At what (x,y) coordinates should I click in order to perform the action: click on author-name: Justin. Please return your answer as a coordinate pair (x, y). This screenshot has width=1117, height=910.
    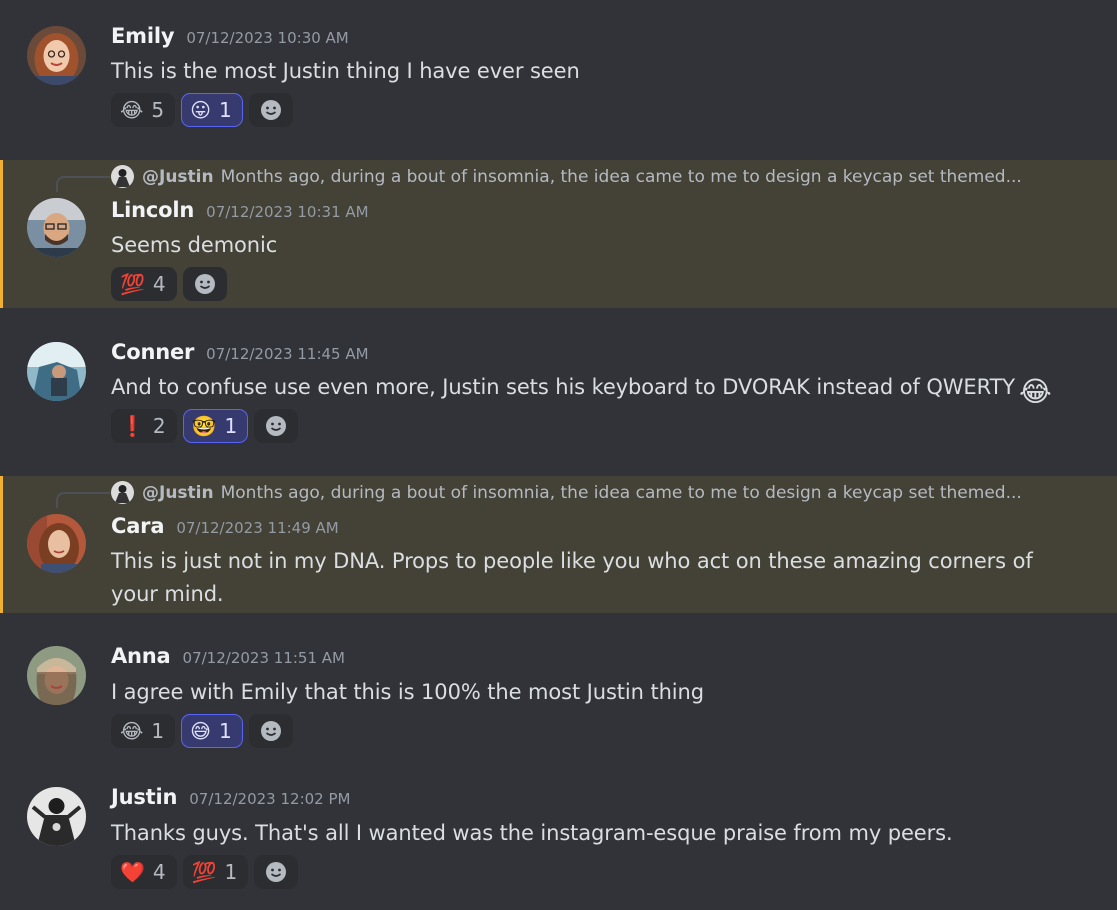
    Looking at the image, I should click on (144, 797).